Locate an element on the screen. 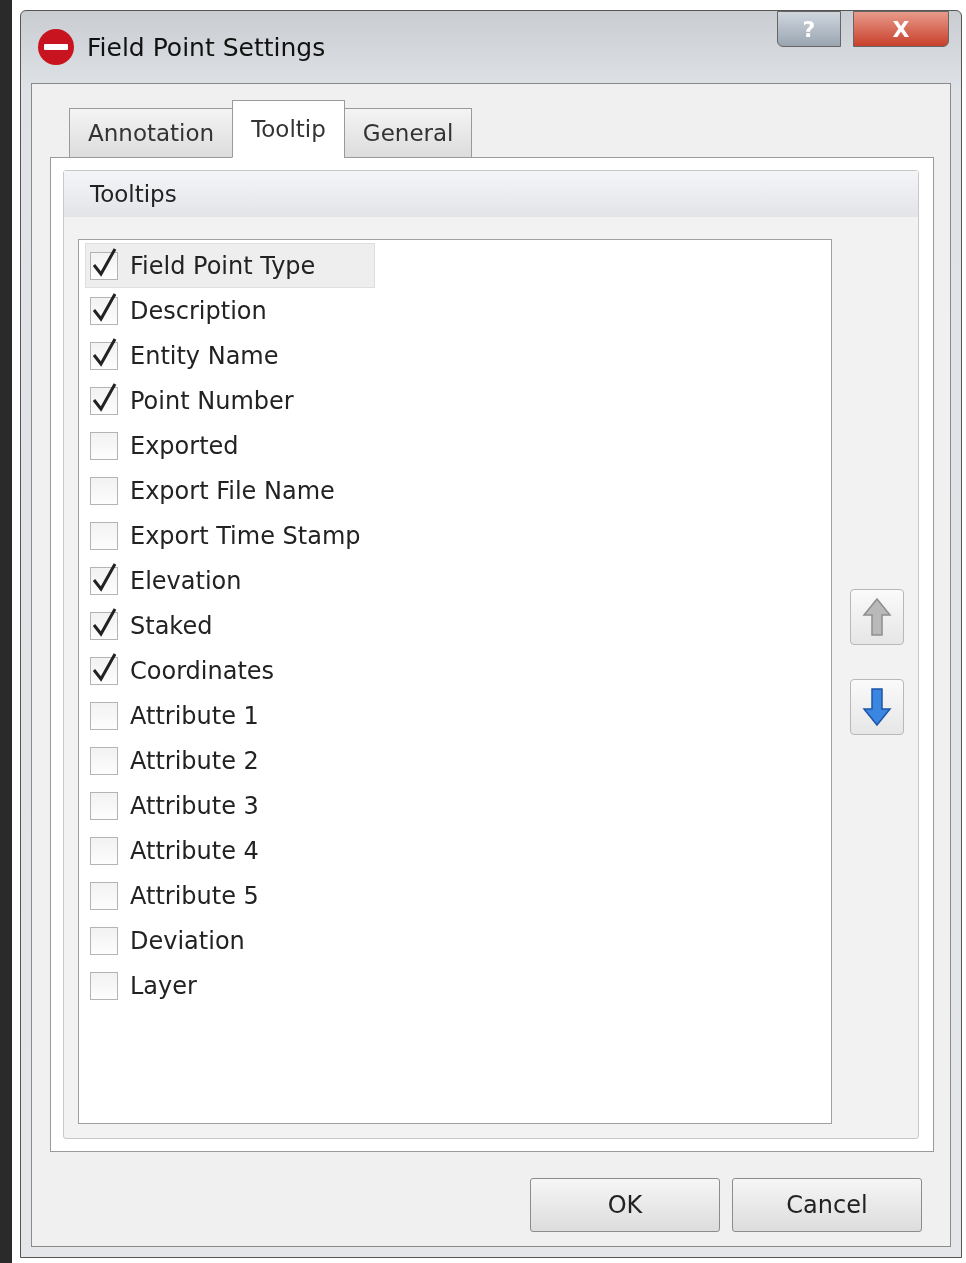 The height and width of the screenshot is (1263, 966). list-item: Deviation is located at coordinates (230, 940).